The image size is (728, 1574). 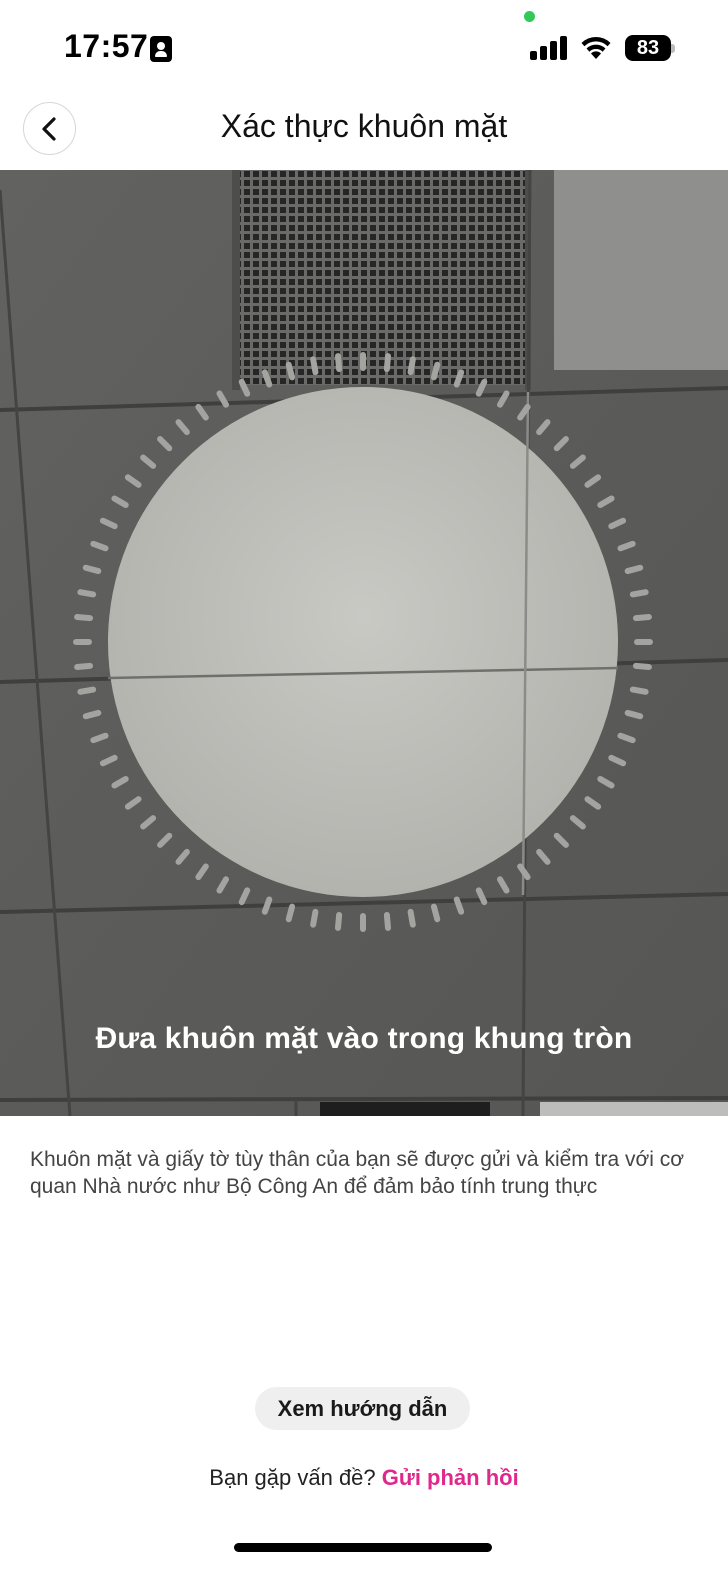 What do you see at coordinates (549, 48) in the screenshot?
I see `signal-icon` at bounding box center [549, 48].